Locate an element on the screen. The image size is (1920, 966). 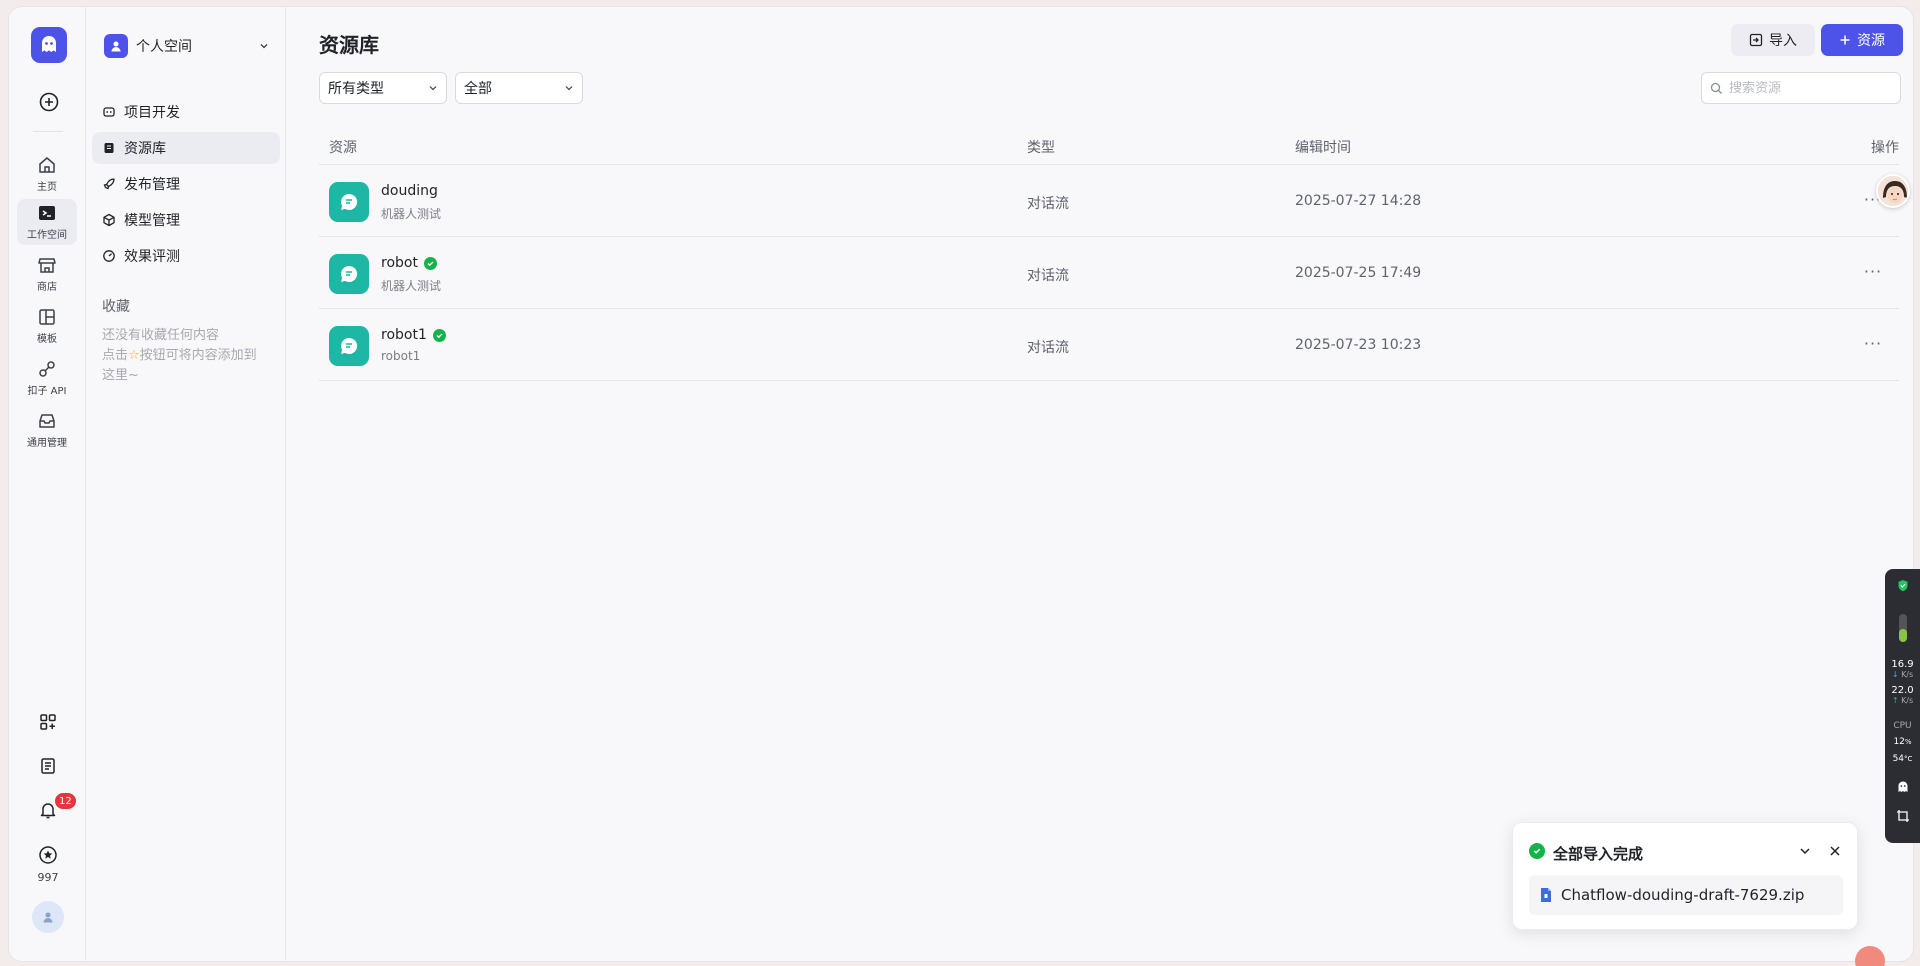
close-icon is located at coordinates (1835, 851).